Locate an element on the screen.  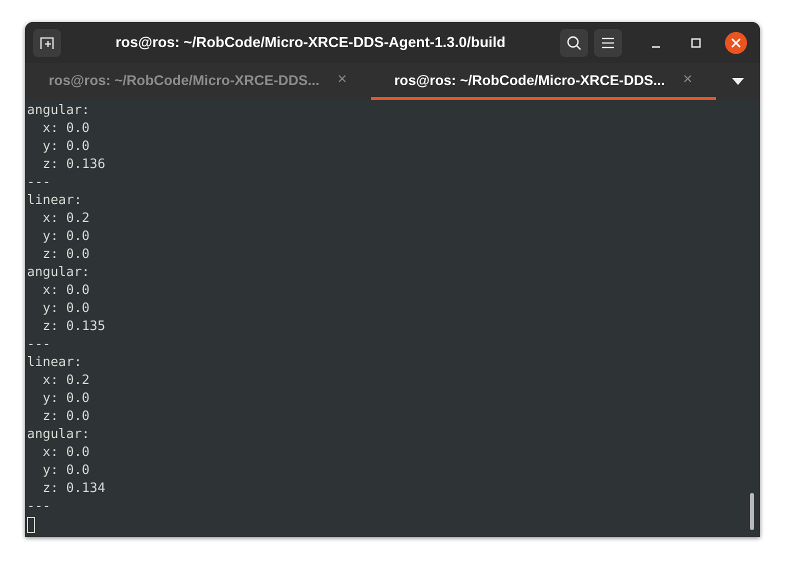
menu-icon is located at coordinates (608, 42).